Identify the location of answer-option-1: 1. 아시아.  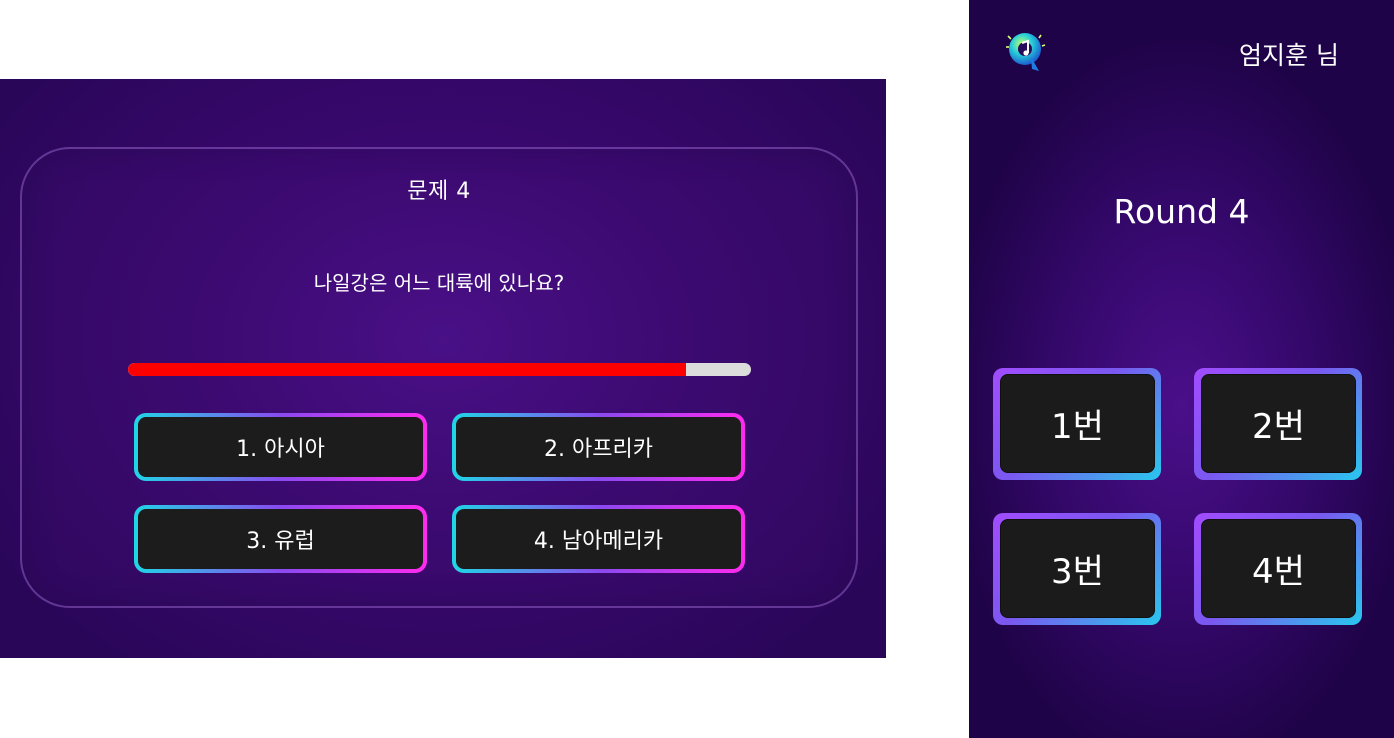
(280, 447).